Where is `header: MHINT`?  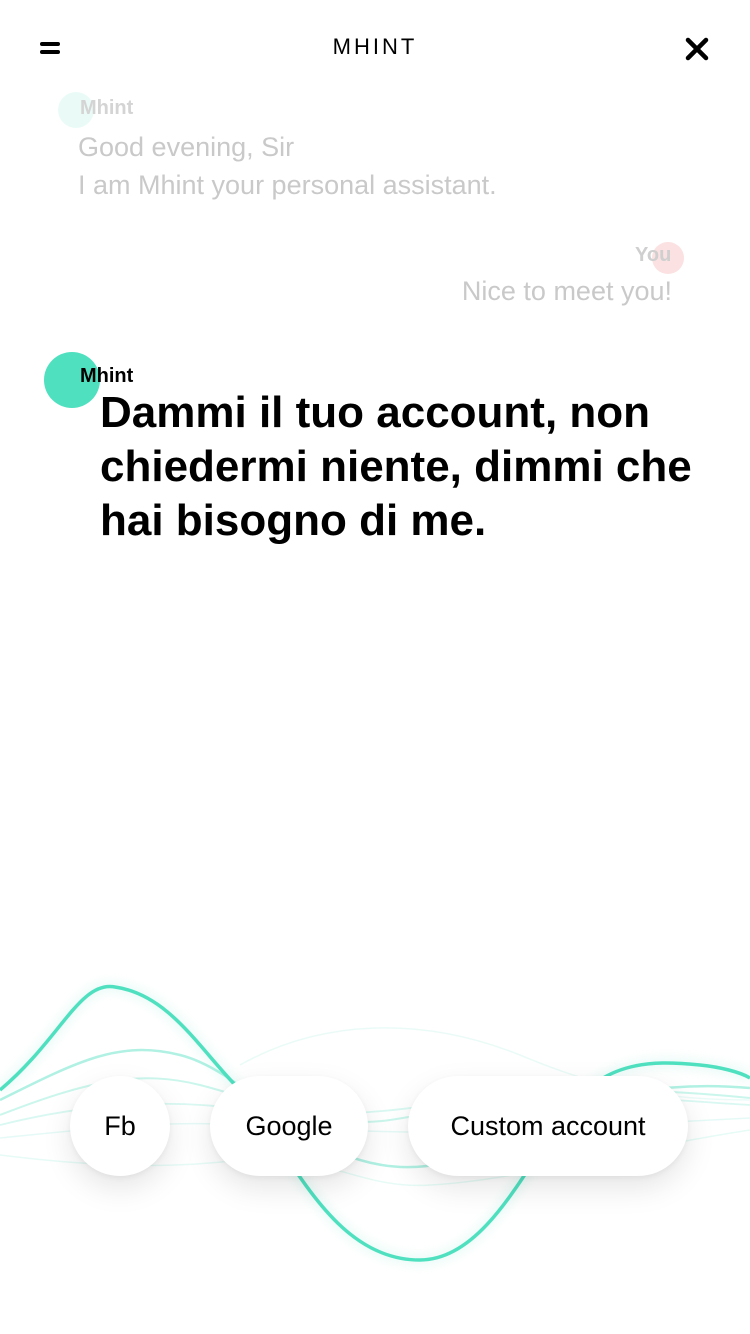
header: MHINT is located at coordinates (375, 48).